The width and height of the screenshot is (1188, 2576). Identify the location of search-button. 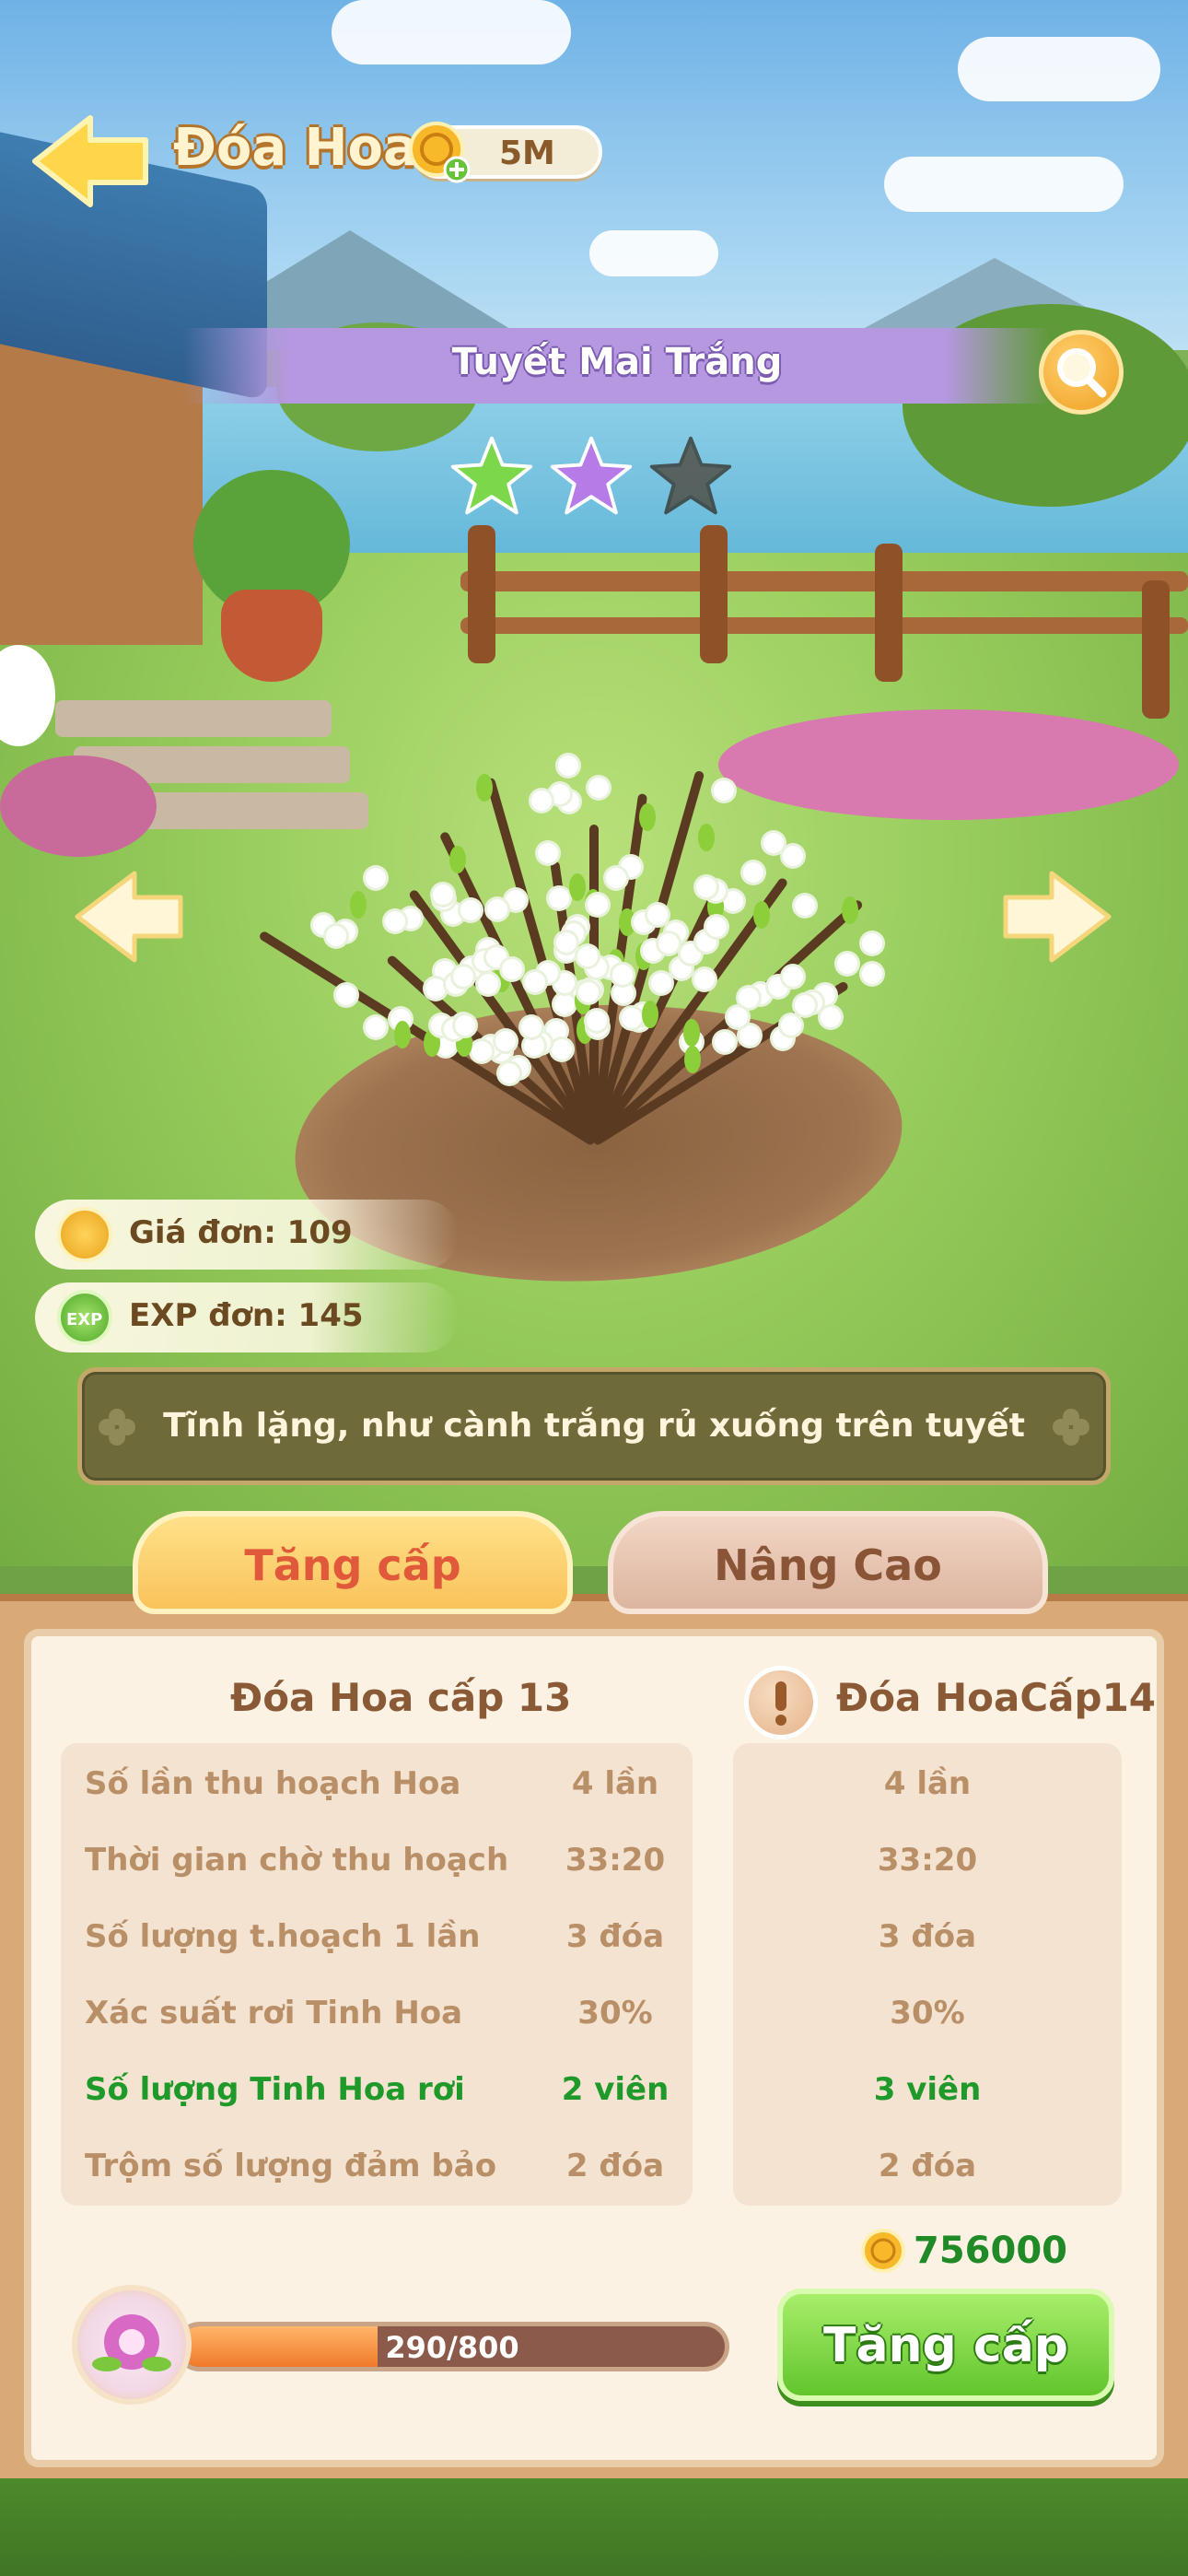
(1081, 372).